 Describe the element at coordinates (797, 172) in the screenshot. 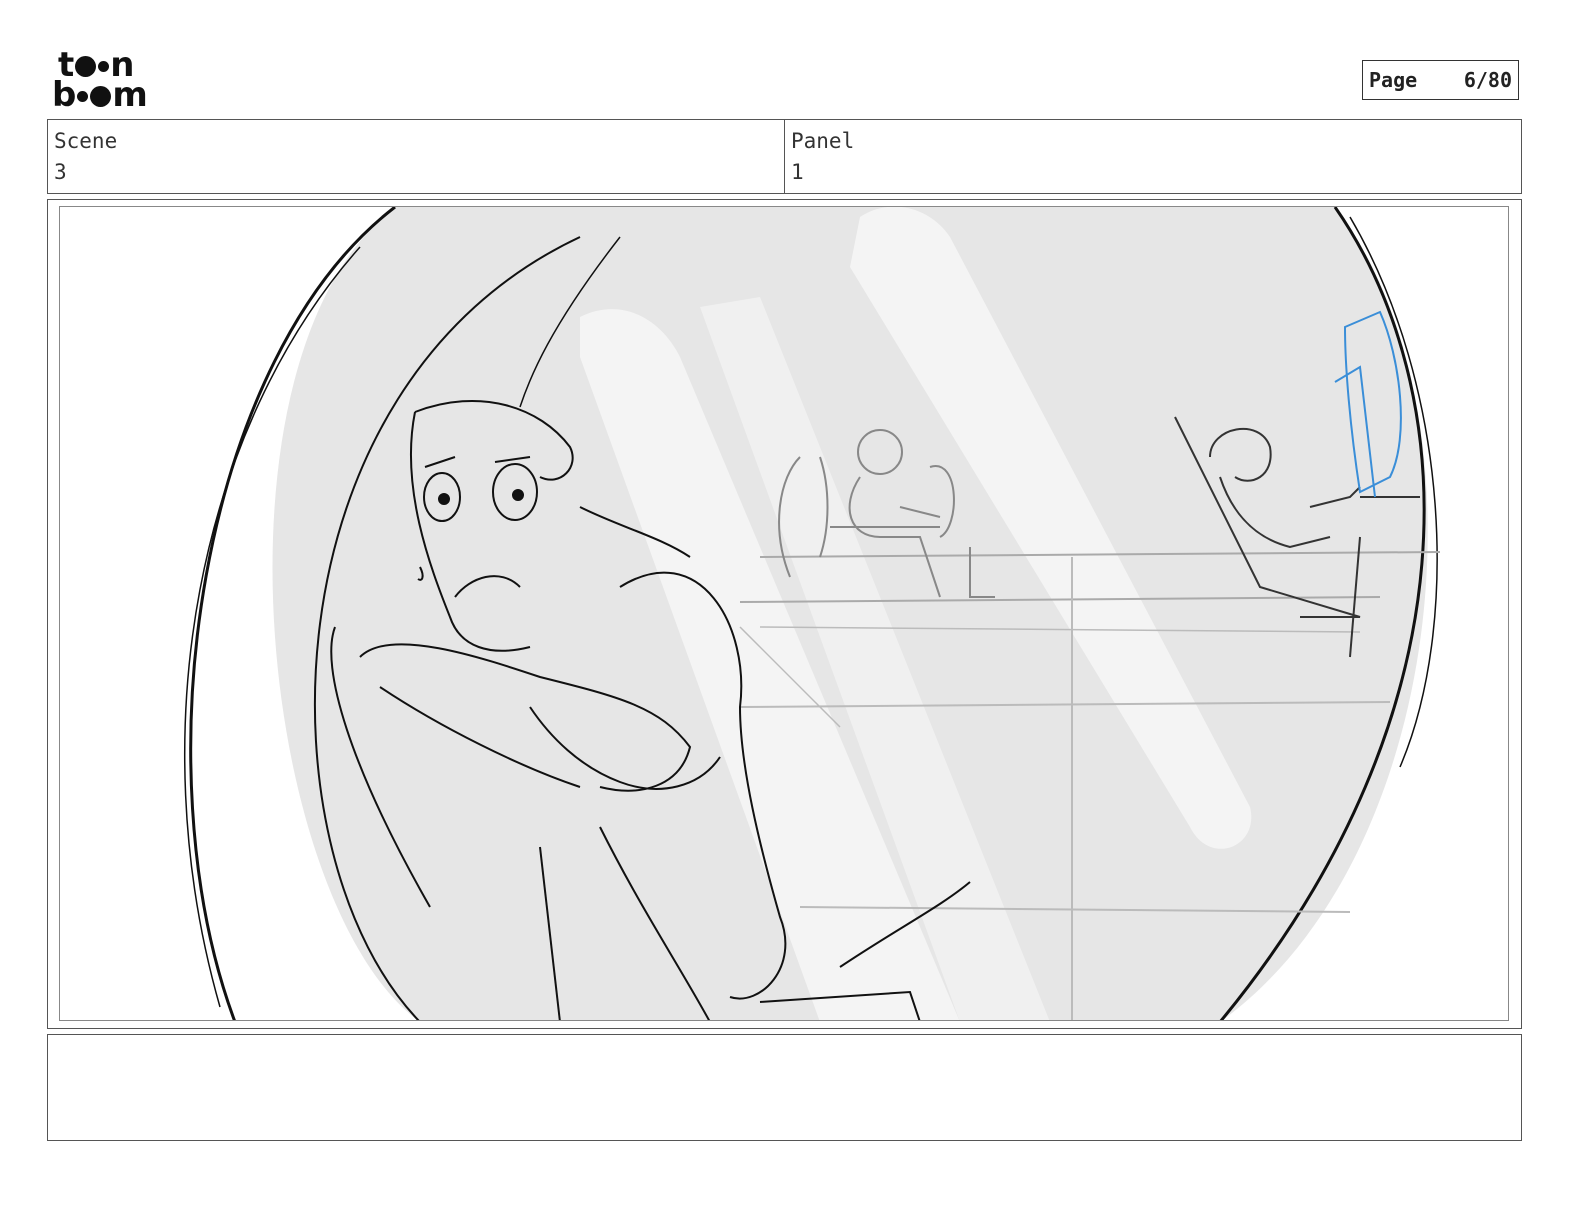

I see `panel-value: 1` at that location.